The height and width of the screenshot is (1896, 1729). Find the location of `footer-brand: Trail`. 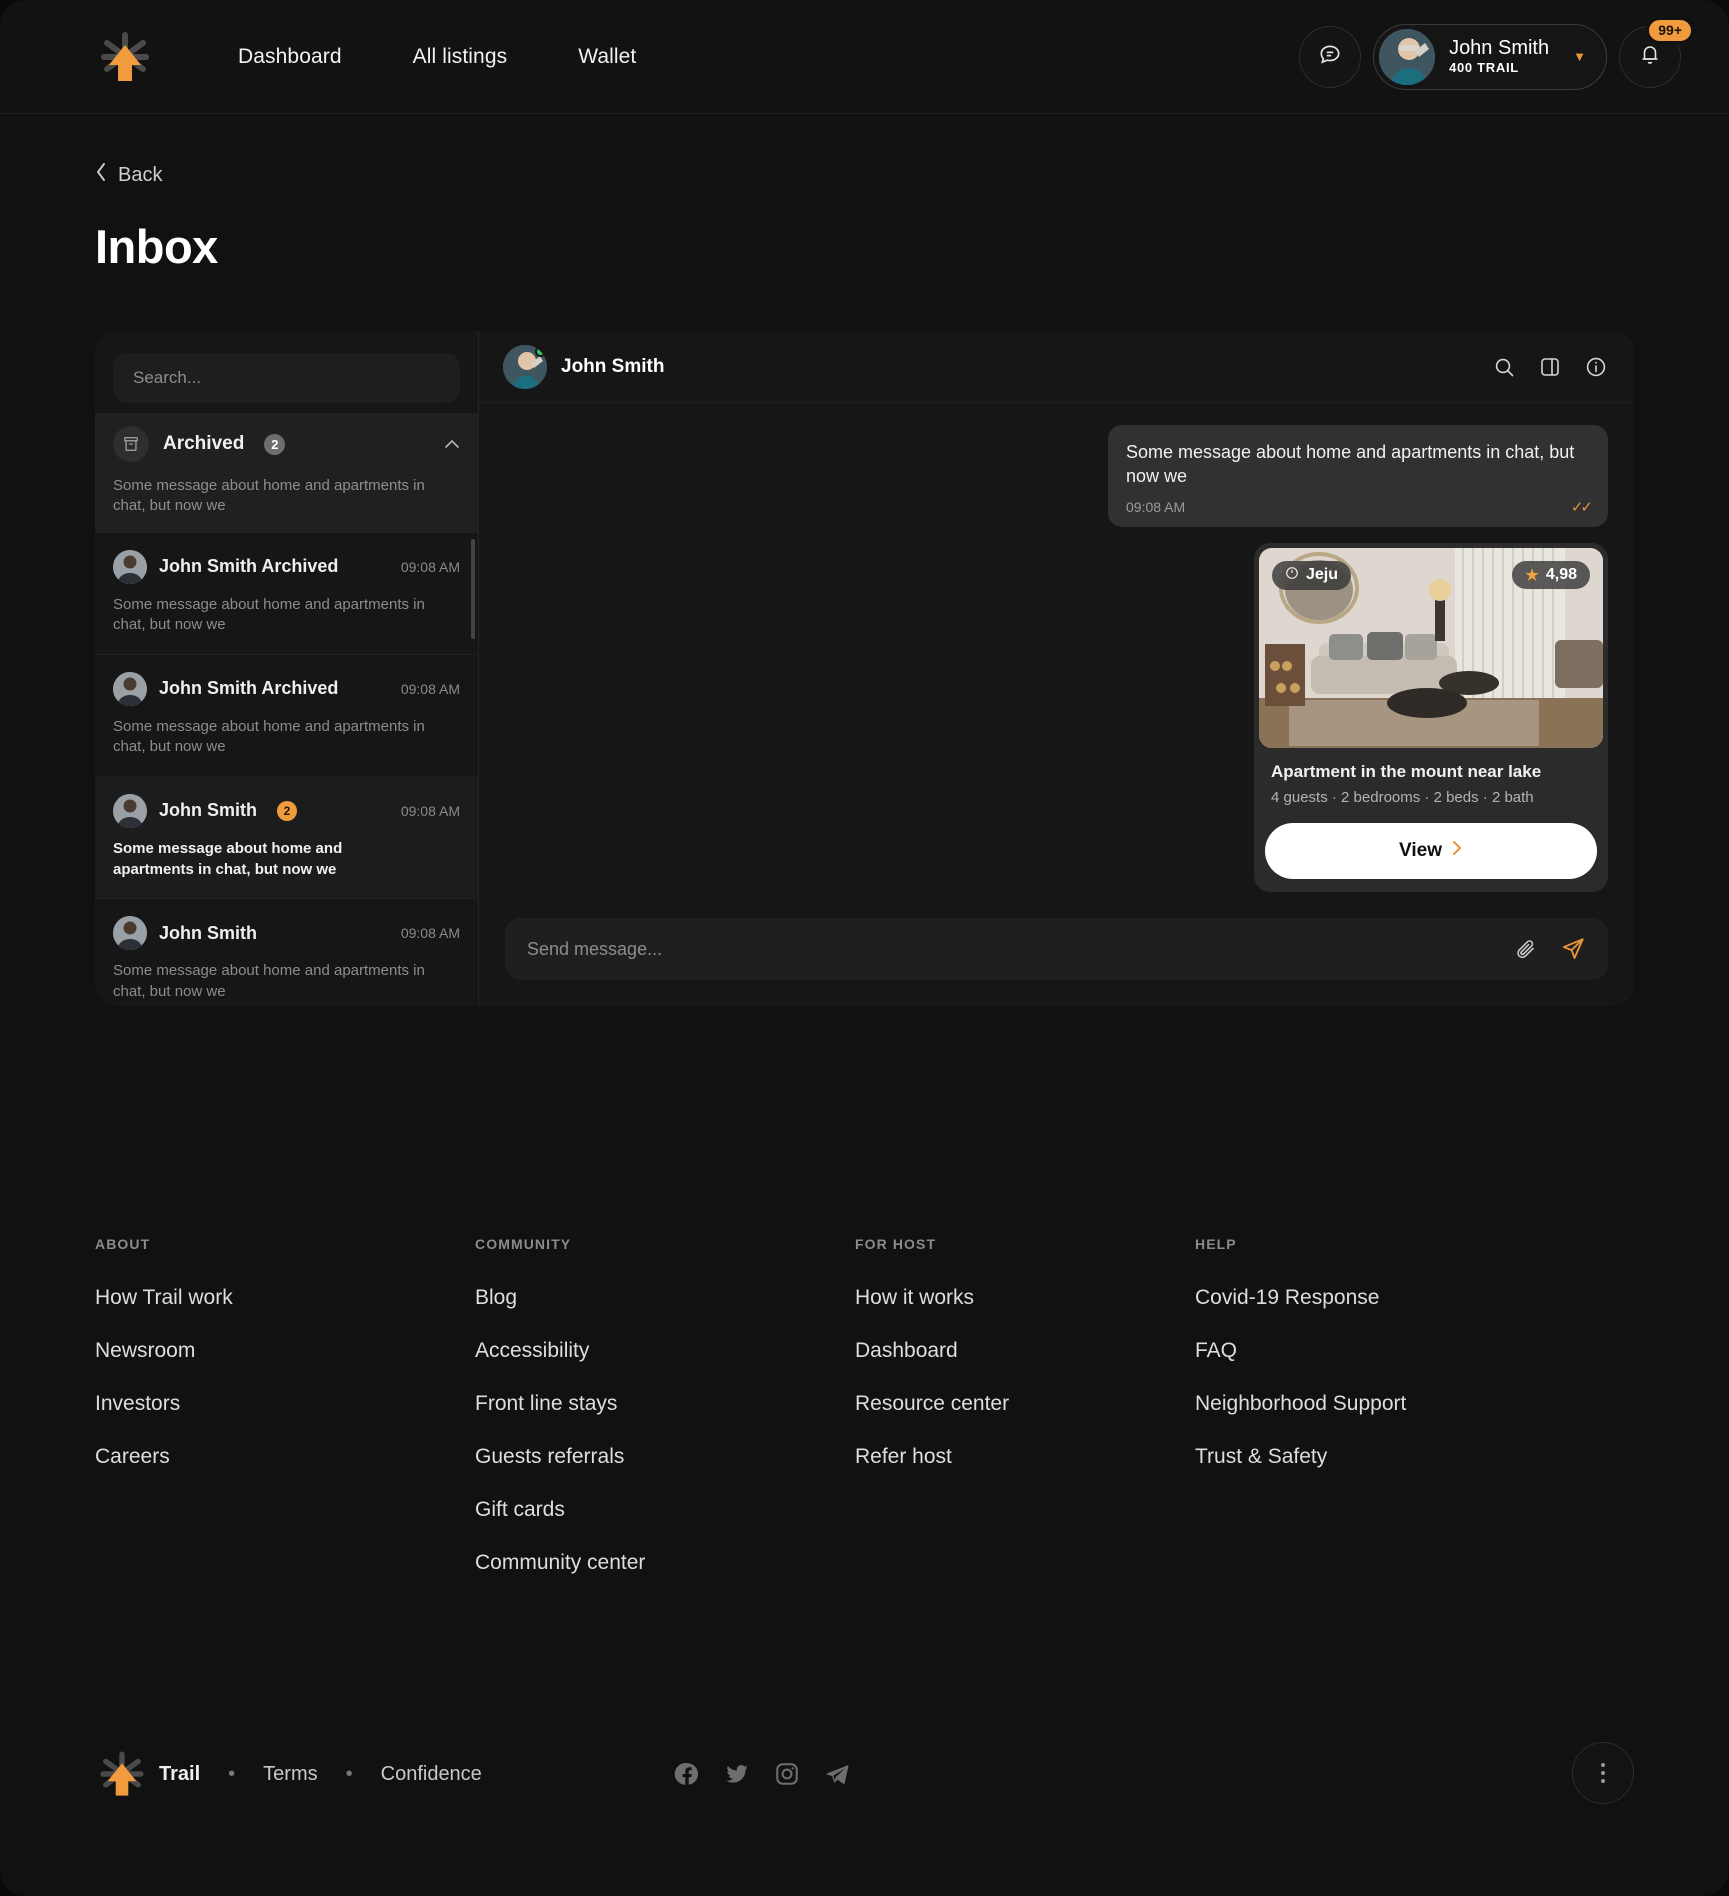

footer-brand: Trail is located at coordinates (180, 1773).